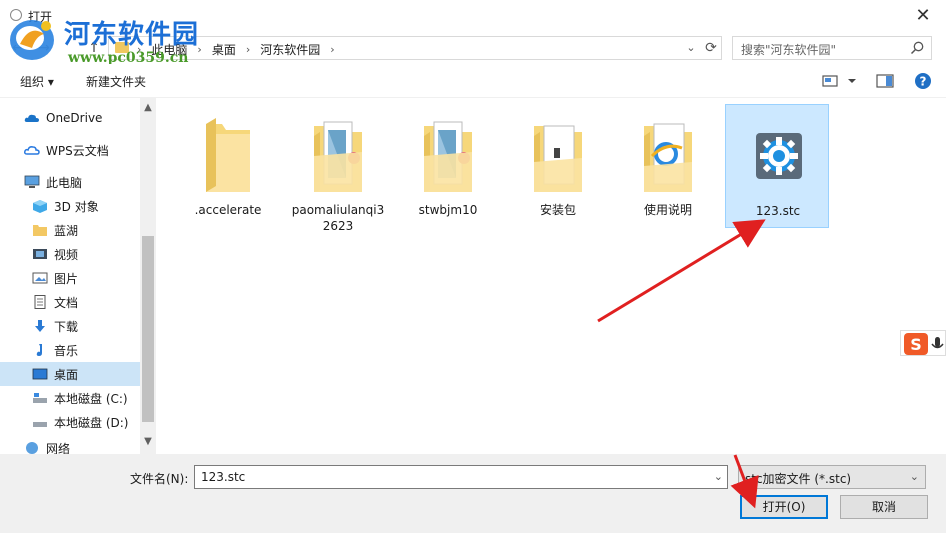 The width and height of the screenshot is (946, 533). Describe the element at coordinates (415, 48) in the screenshot. I see `address-bar: › 此电脑 › 桌面 › 河东软件园 › ⌄ ⟳` at that location.